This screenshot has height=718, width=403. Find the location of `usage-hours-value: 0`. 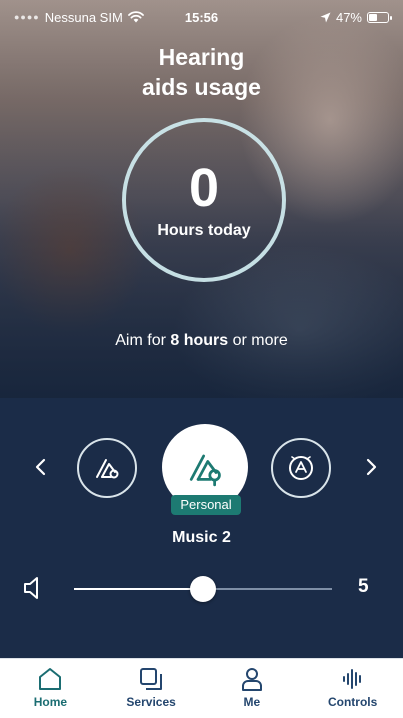

usage-hours-value: 0 is located at coordinates (204, 188).